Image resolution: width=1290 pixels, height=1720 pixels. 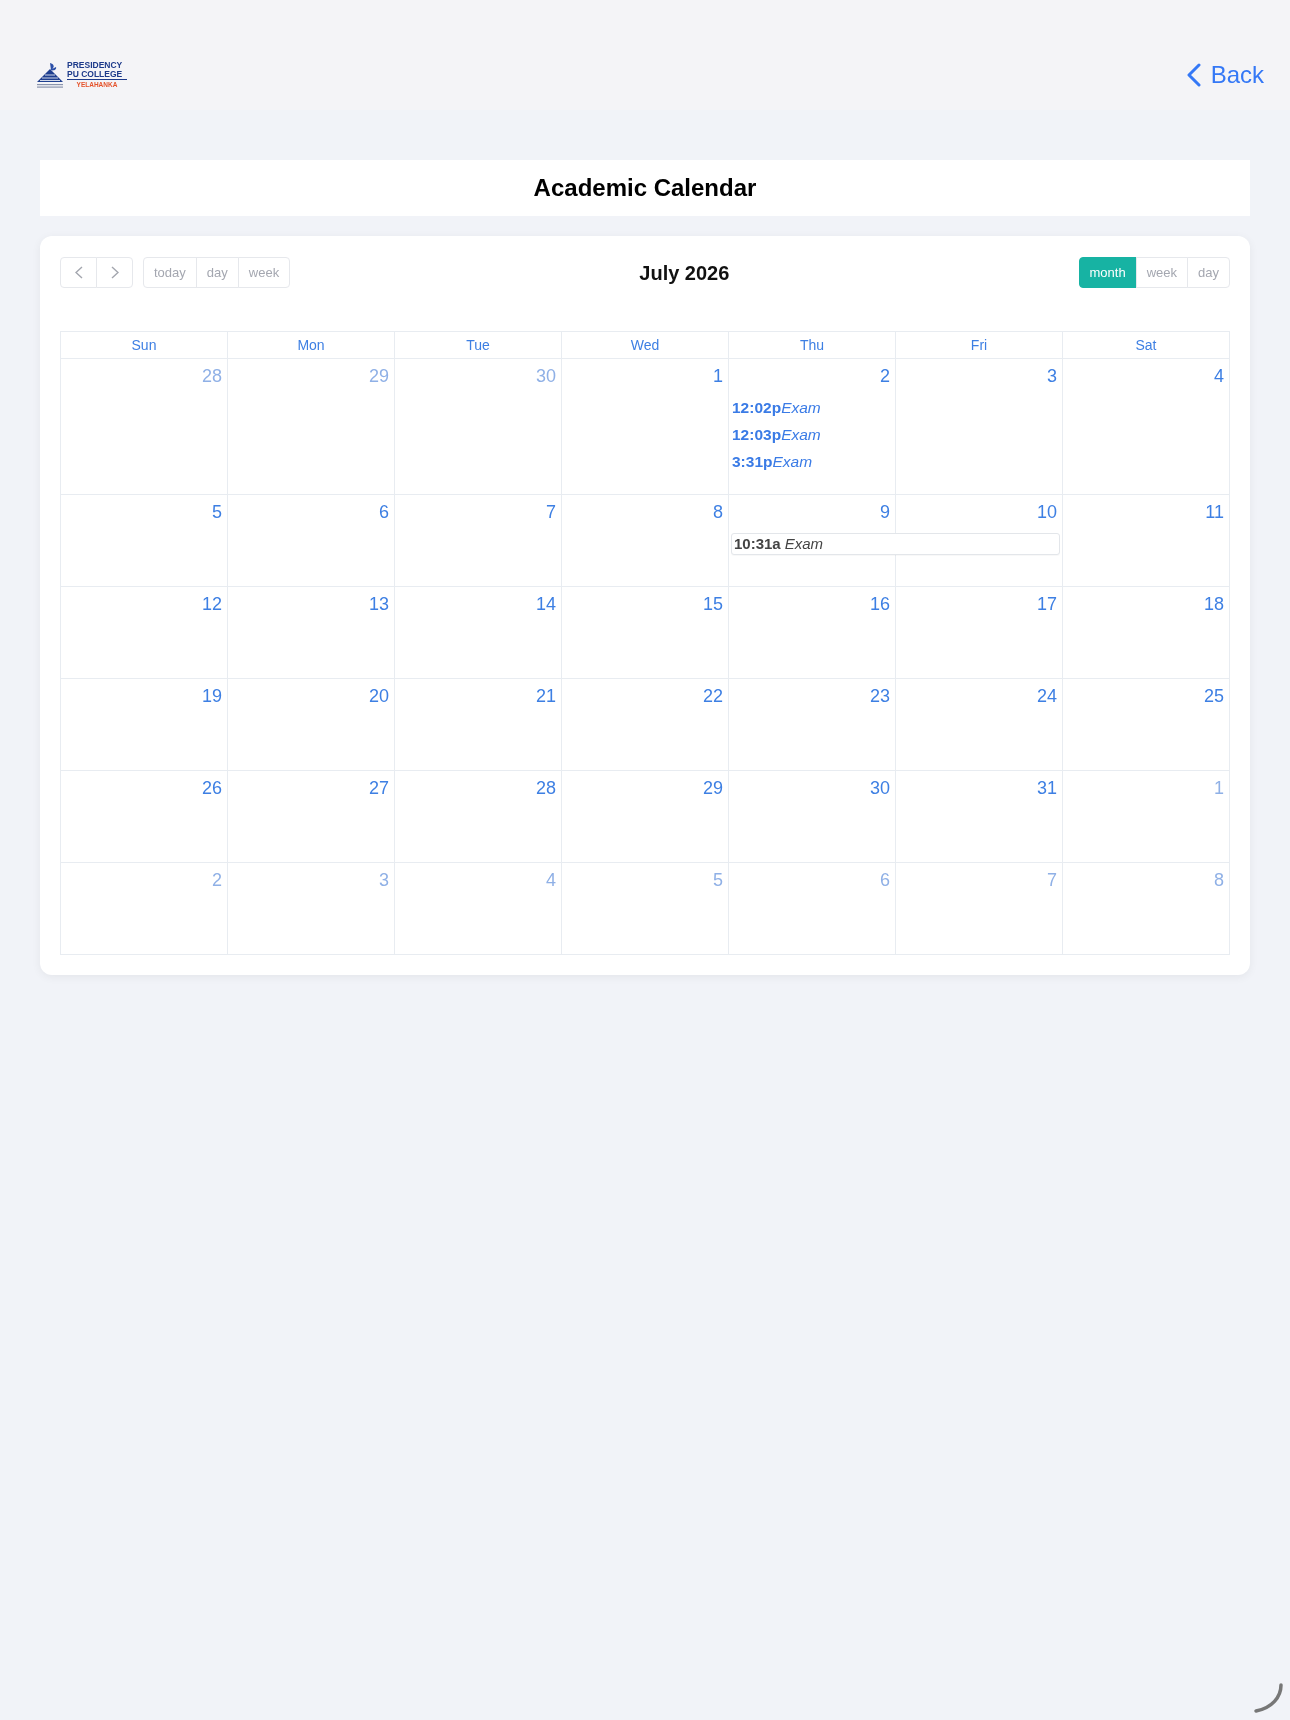 What do you see at coordinates (264, 272) in the screenshot?
I see `toolbar-button: week` at bounding box center [264, 272].